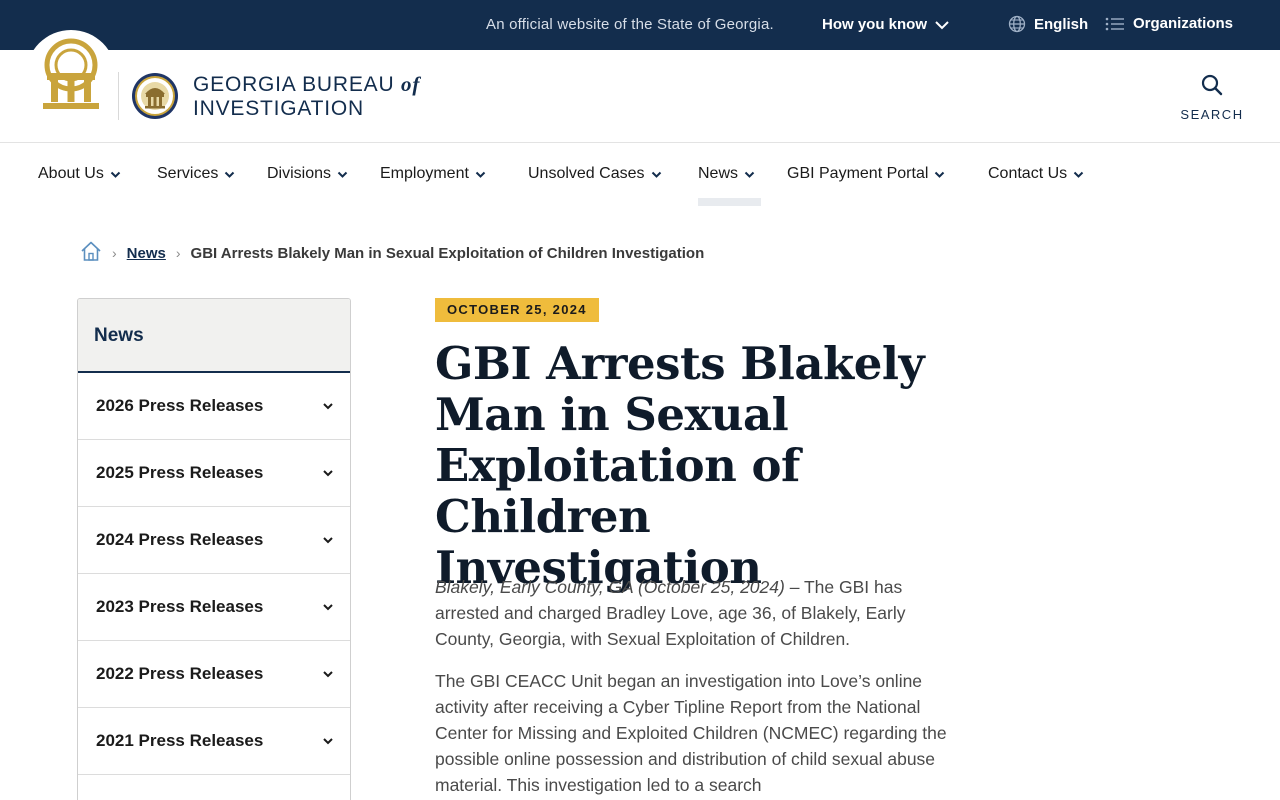 The width and height of the screenshot is (1280, 800). I want to click on organizations-label: Organizations, so click(1183, 23).